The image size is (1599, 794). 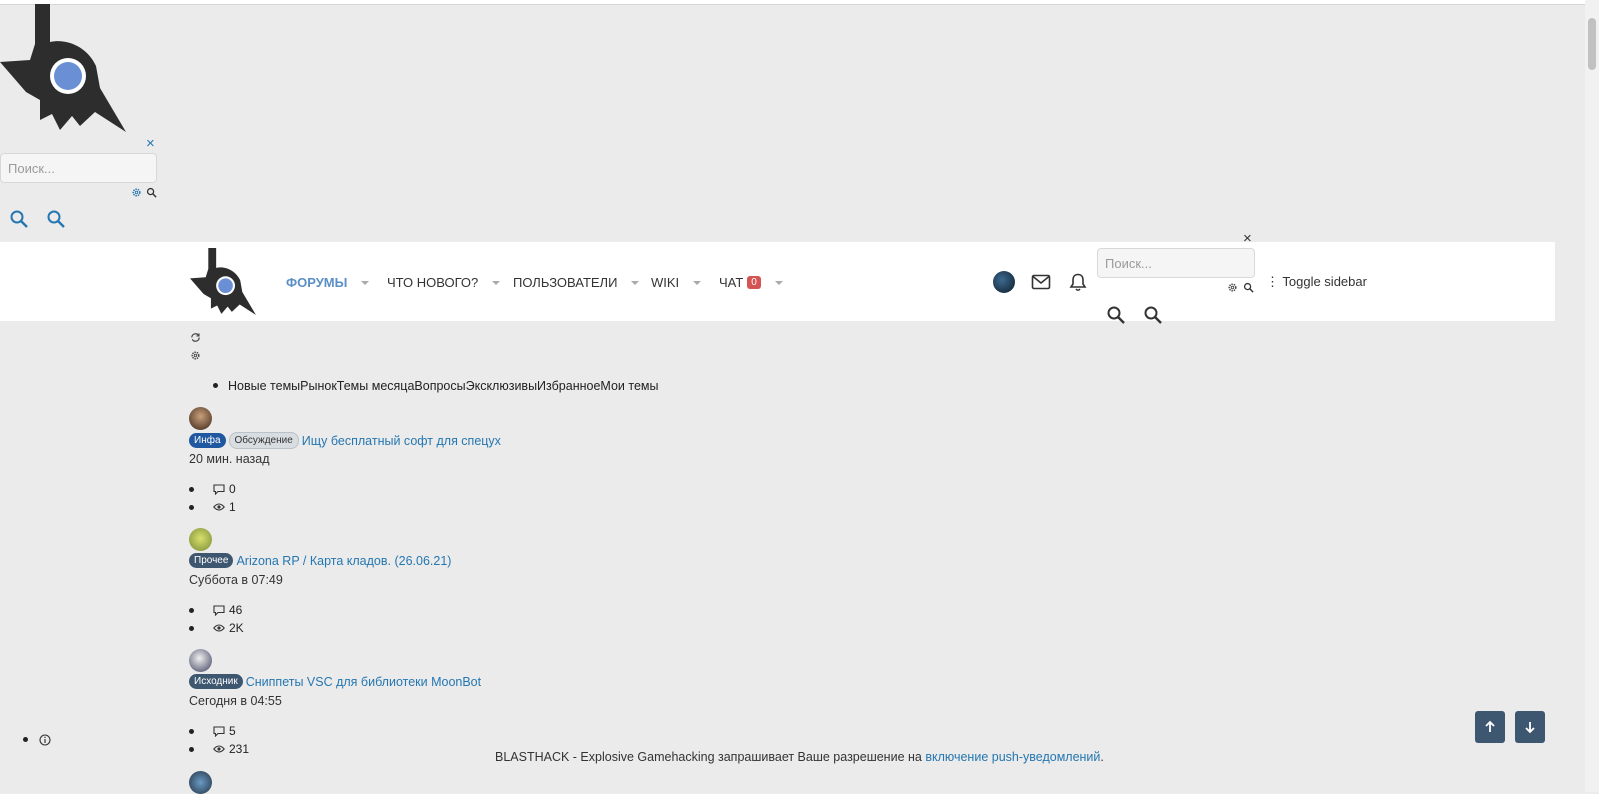 What do you see at coordinates (1078, 282) in the screenshot?
I see `bell-icon` at bounding box center [1078, 282].